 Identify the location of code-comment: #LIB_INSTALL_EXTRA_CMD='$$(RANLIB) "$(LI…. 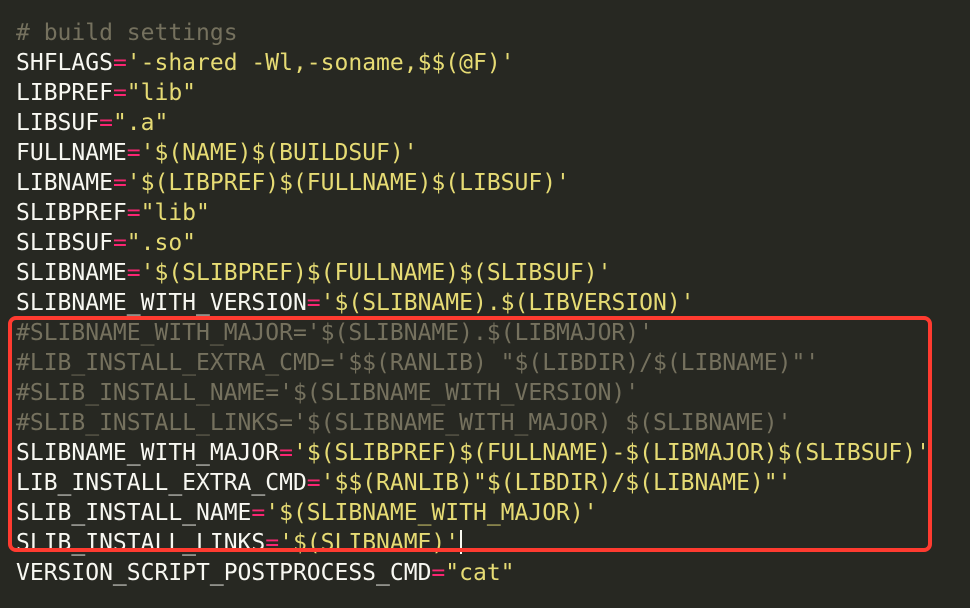
(418, 363).